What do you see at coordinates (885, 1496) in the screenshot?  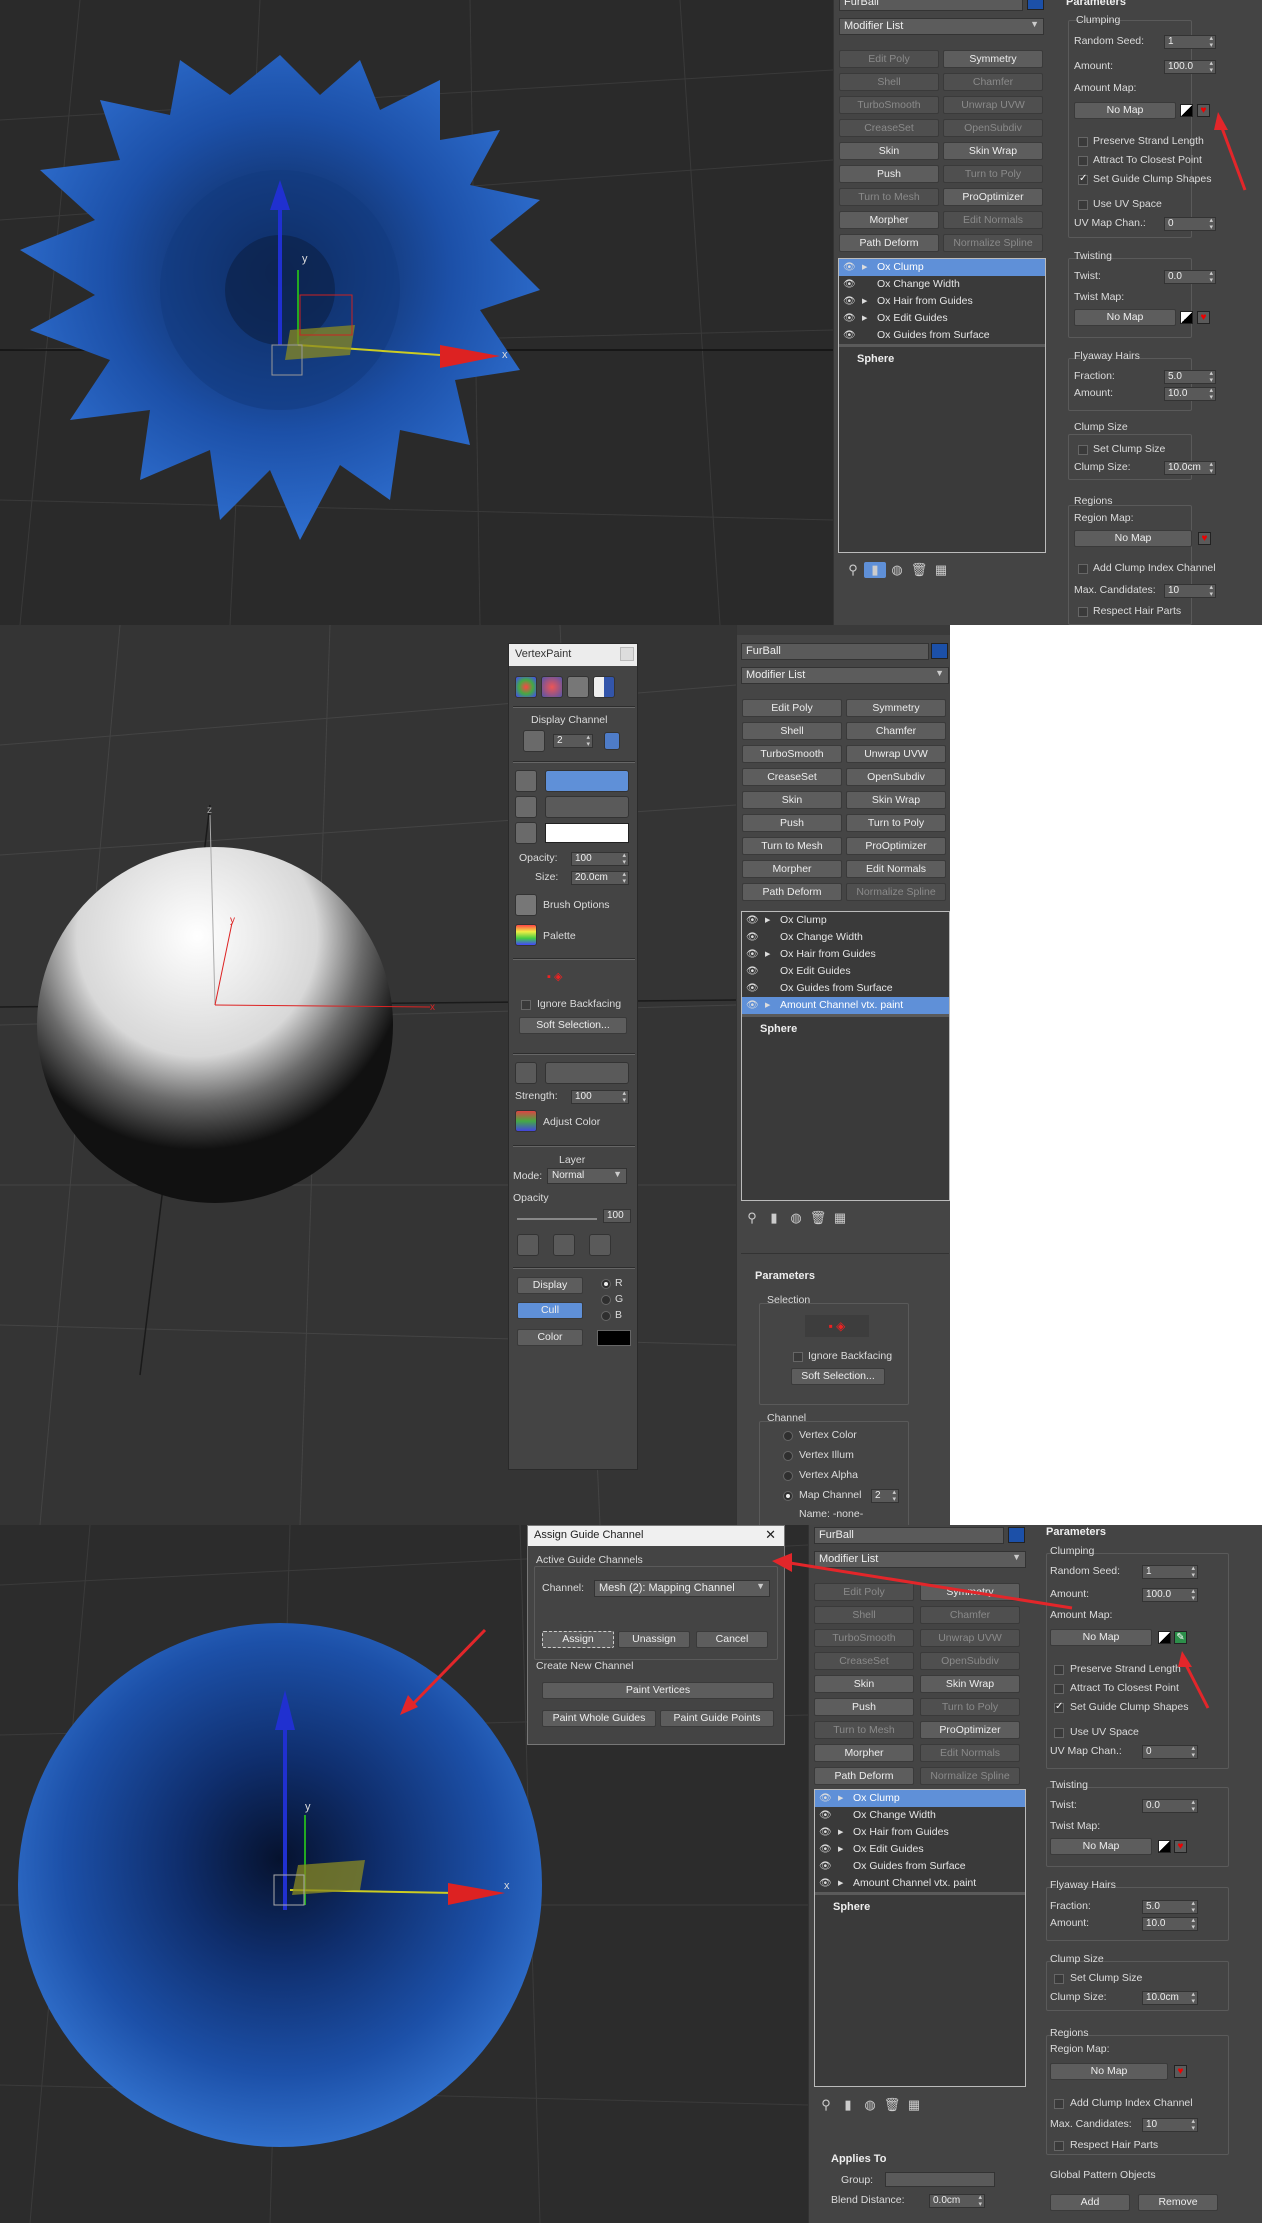 I see `map-channel-spinner: 2 ▴ ▾` at bounding box center [885, 1496].